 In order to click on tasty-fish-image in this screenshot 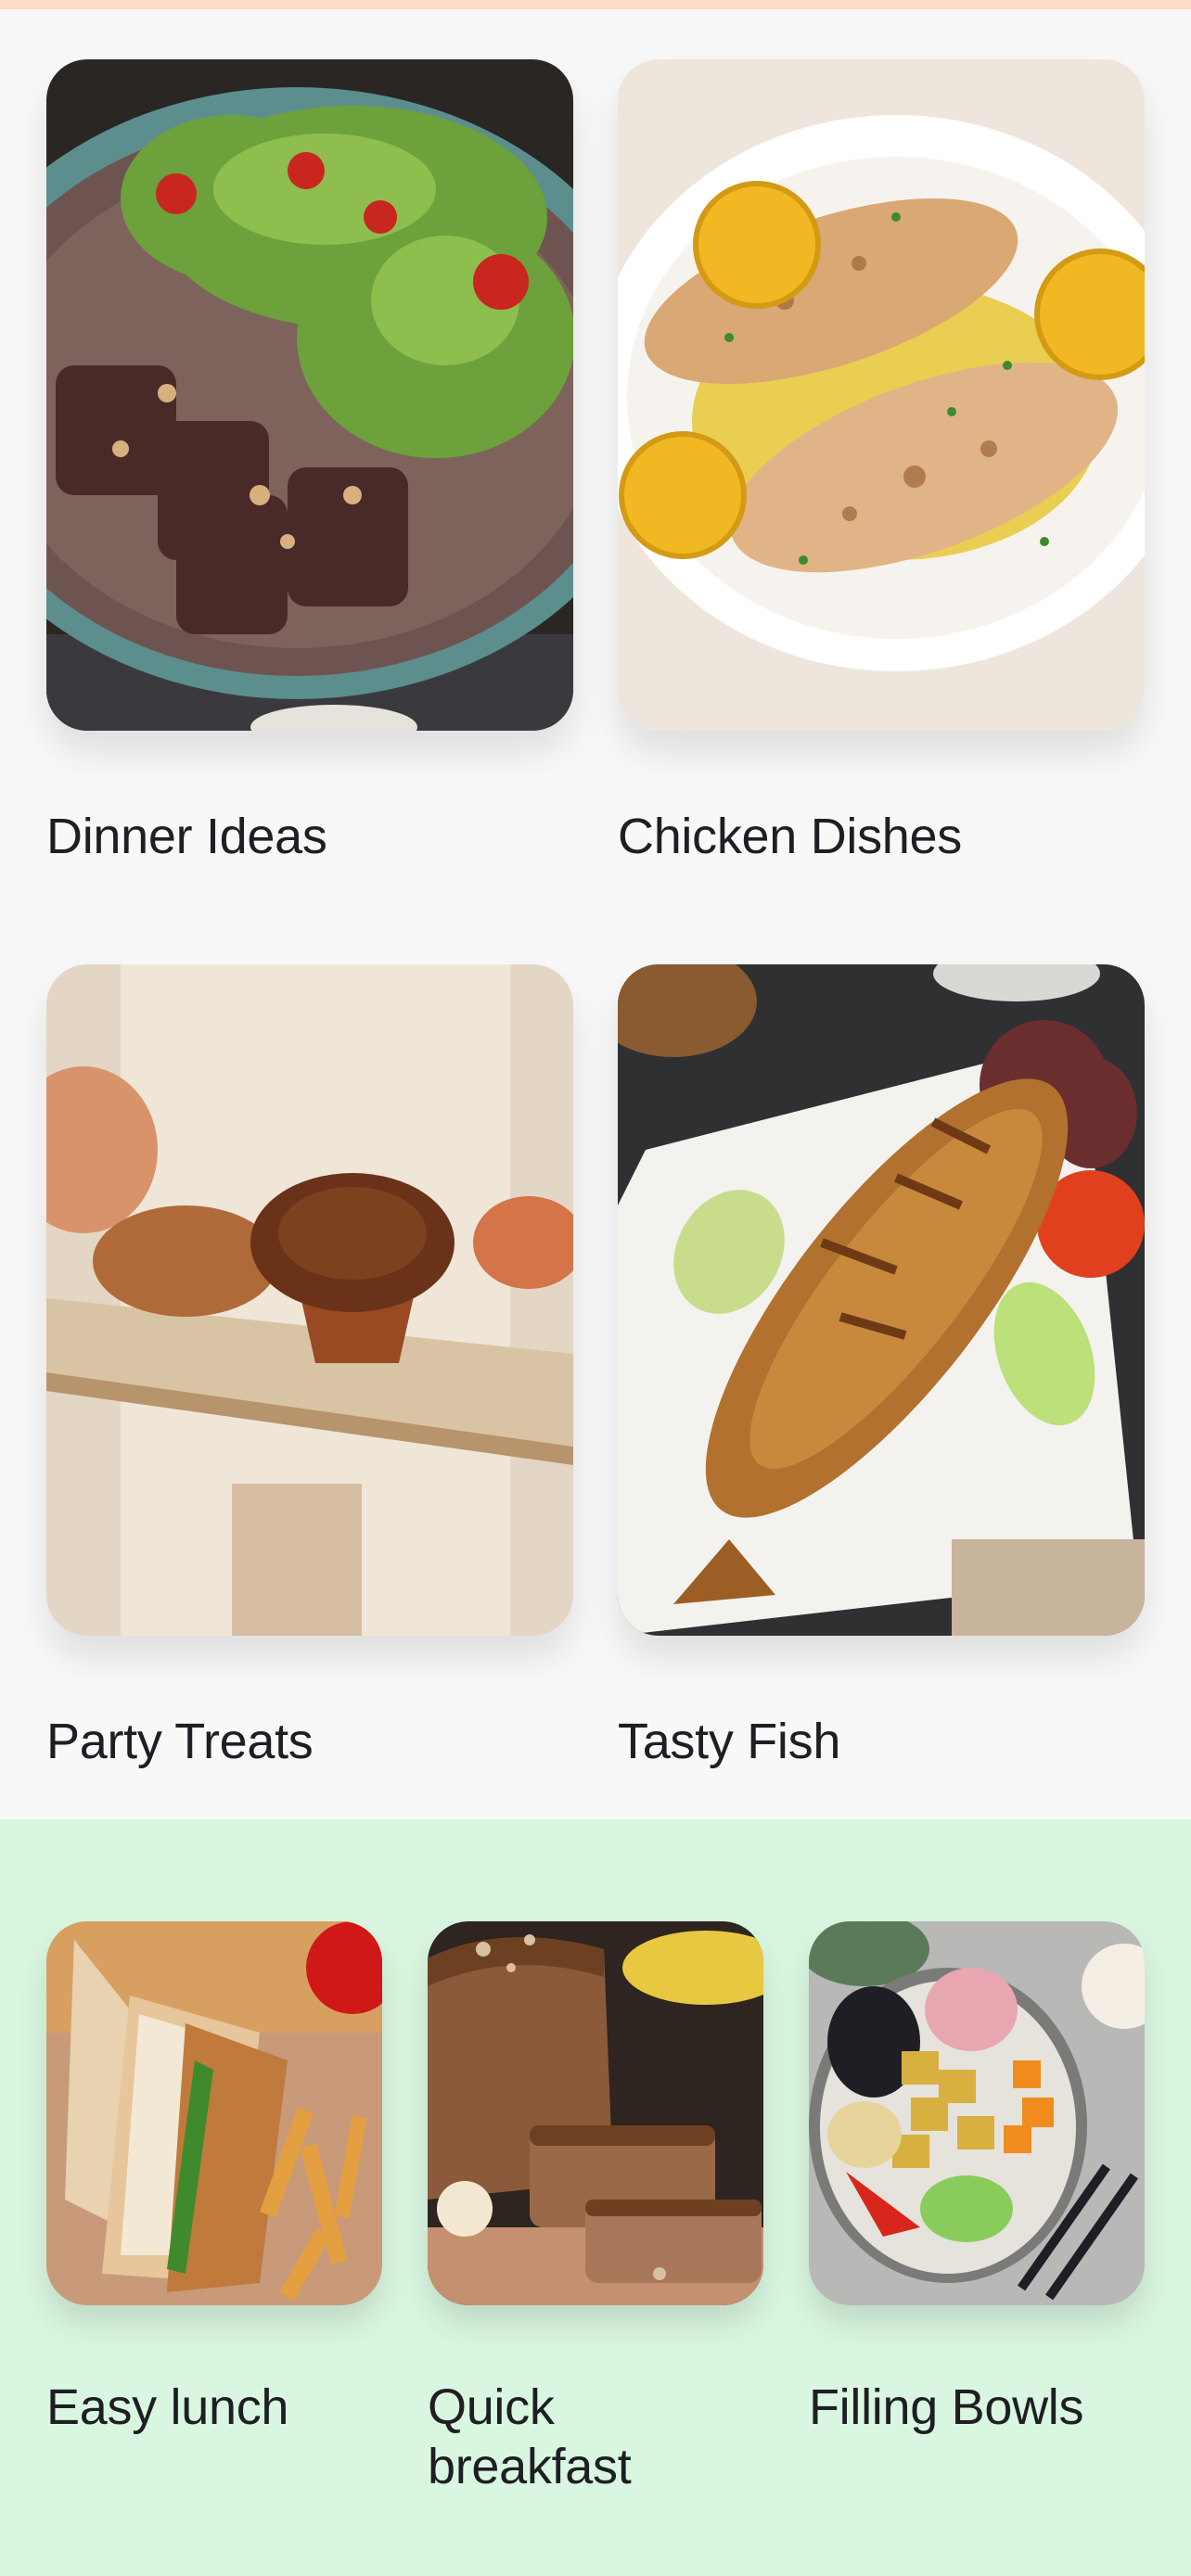, I will do `click(881, 1300)`.